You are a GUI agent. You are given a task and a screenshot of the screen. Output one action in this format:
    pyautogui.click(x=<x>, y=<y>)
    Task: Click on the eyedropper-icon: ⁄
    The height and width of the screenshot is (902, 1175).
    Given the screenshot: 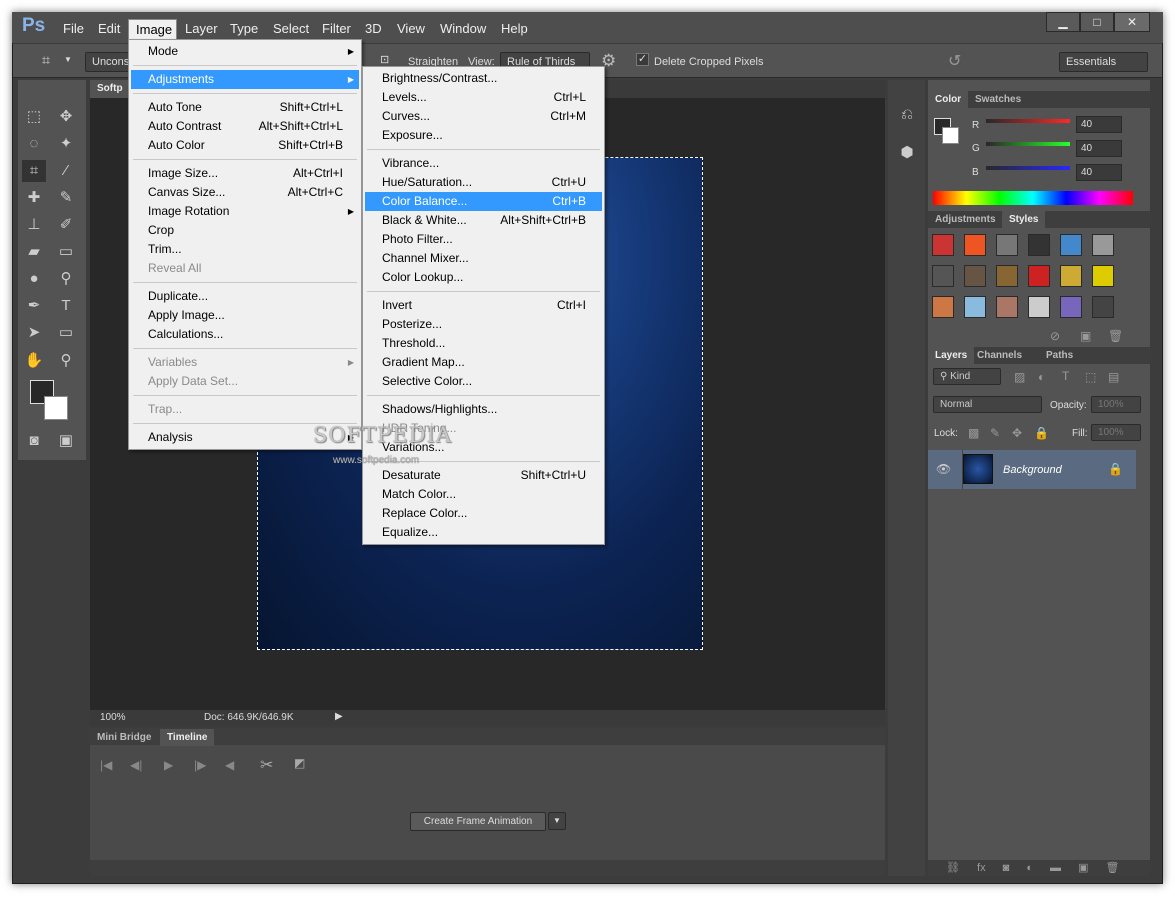 What is the action you would take?
    pyautogui.click(x=66, y=171)
    